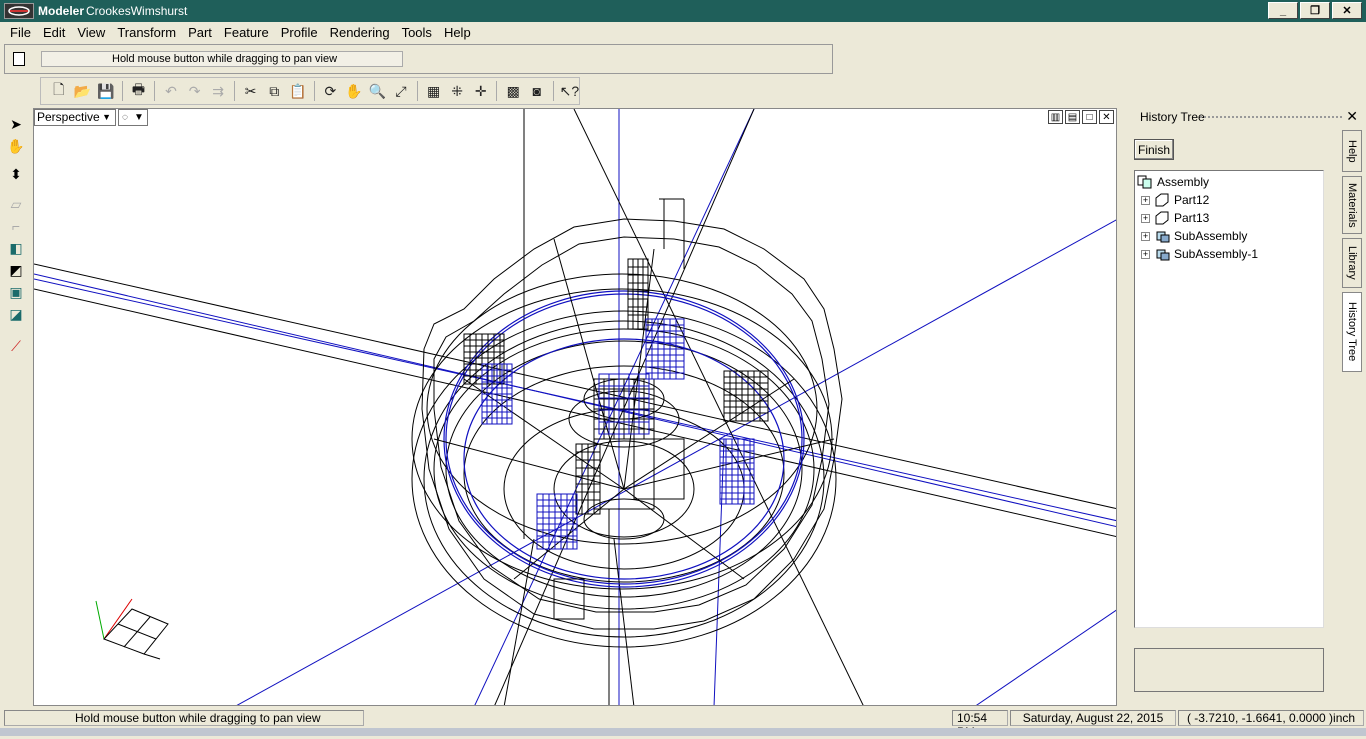 The width and height of the screenshot is (1366, 739). Describe the element at coordinates (1271, 718) in the screenshot. I see `status-coords: ( -3.7210, -1.6641, 0.0000 )inch` at that location.